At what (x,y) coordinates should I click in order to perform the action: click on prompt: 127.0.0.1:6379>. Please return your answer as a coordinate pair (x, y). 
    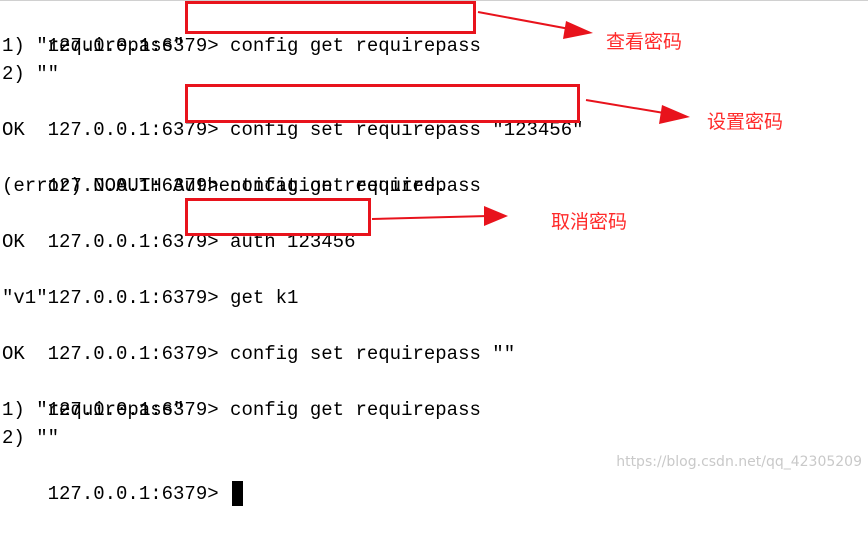
    Looking at the image, I should click on (139, 494).